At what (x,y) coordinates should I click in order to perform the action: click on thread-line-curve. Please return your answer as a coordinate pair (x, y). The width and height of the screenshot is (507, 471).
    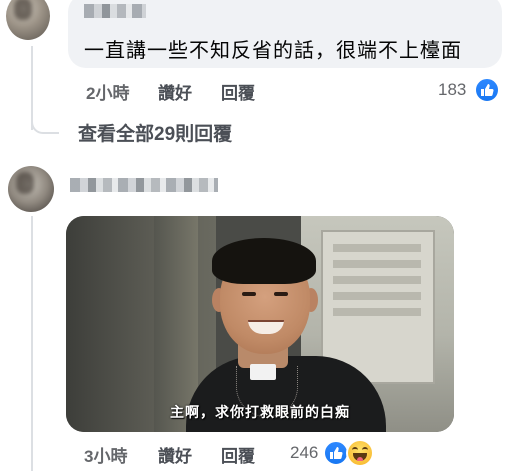
    Looking at the image, I should click on (45, 123).